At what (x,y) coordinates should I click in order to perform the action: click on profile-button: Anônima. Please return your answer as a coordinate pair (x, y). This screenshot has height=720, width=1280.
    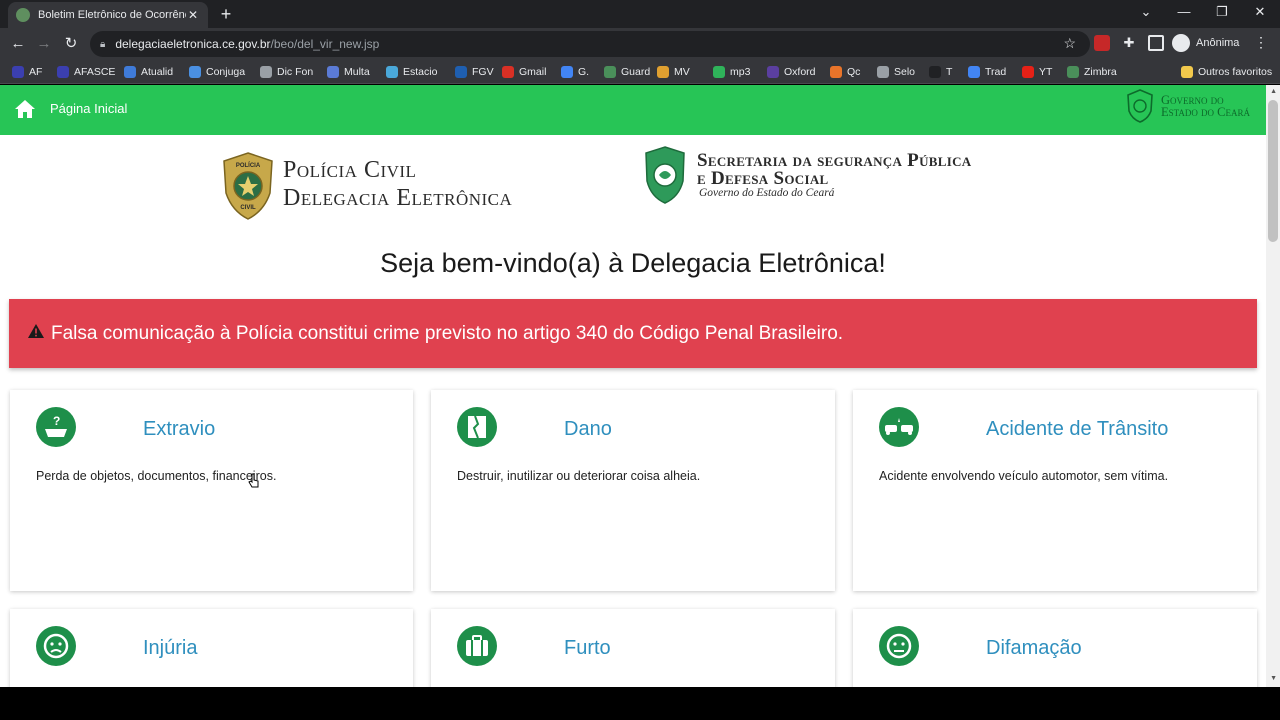
    Looking at the image, I should click on (1205, 43).